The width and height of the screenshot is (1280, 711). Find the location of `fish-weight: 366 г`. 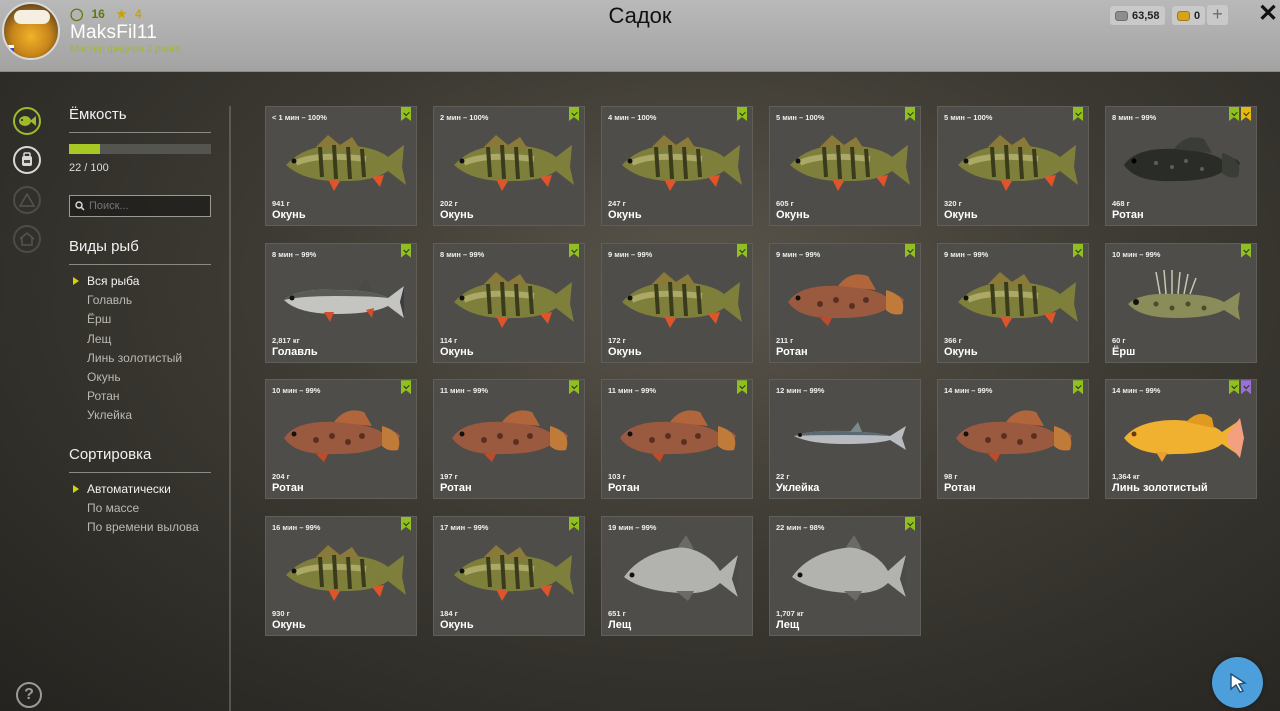

fish-weight: 366 г is located at coordinates (953, 340).